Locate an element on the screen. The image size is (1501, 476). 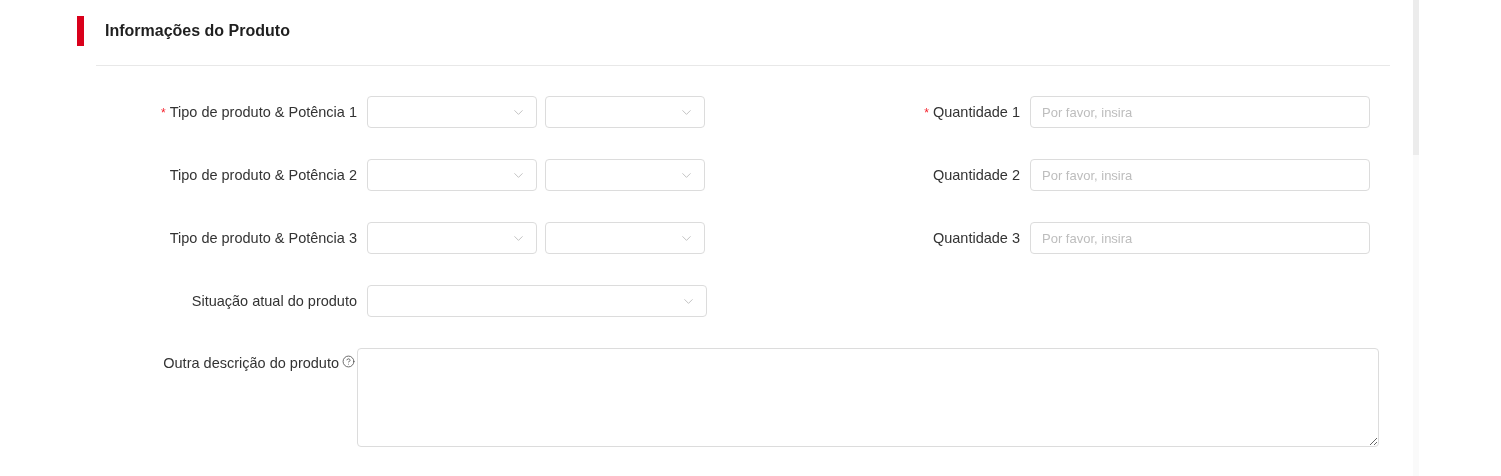
field-label: Situação atual do produto is located at coordinates (273, 301).